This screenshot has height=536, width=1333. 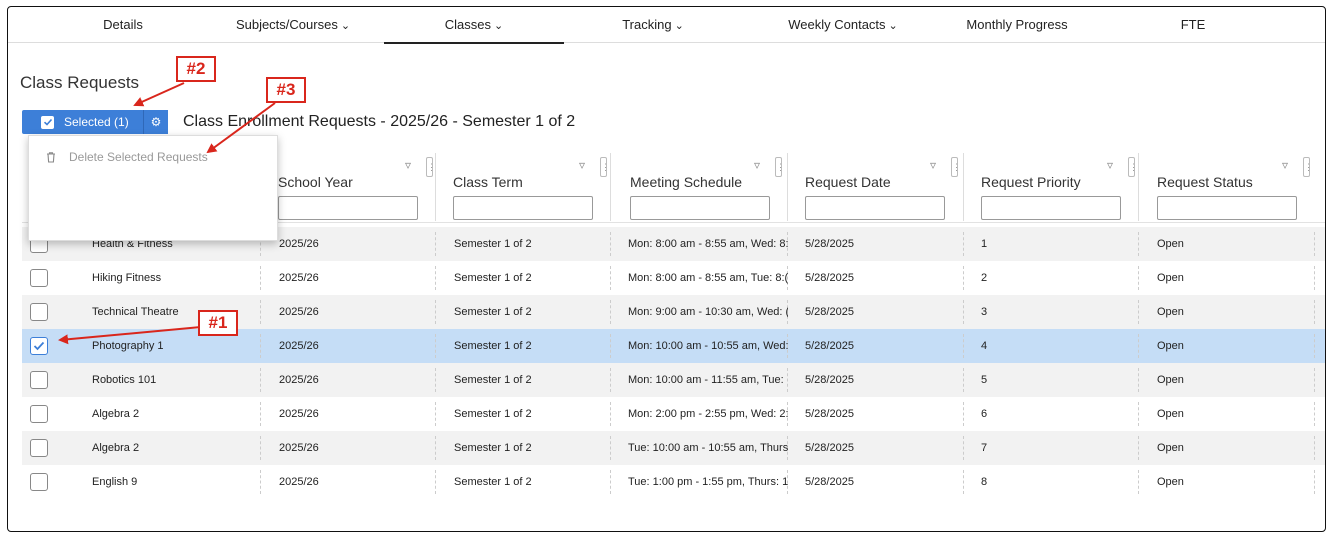 I want to click on tab-label: Weekly Contacts, so click(x=837, y=24).